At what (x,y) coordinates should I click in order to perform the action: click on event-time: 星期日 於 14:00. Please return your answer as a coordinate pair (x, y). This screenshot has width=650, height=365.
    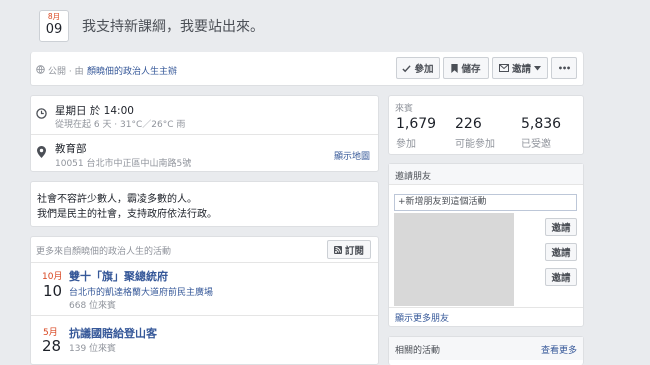
    Looking at the image, I should click on (94, 111).